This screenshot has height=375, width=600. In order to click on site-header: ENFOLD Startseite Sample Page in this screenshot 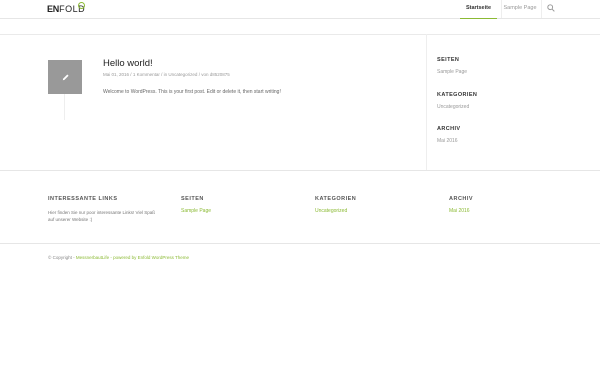, I will do `click(300, 9)`.